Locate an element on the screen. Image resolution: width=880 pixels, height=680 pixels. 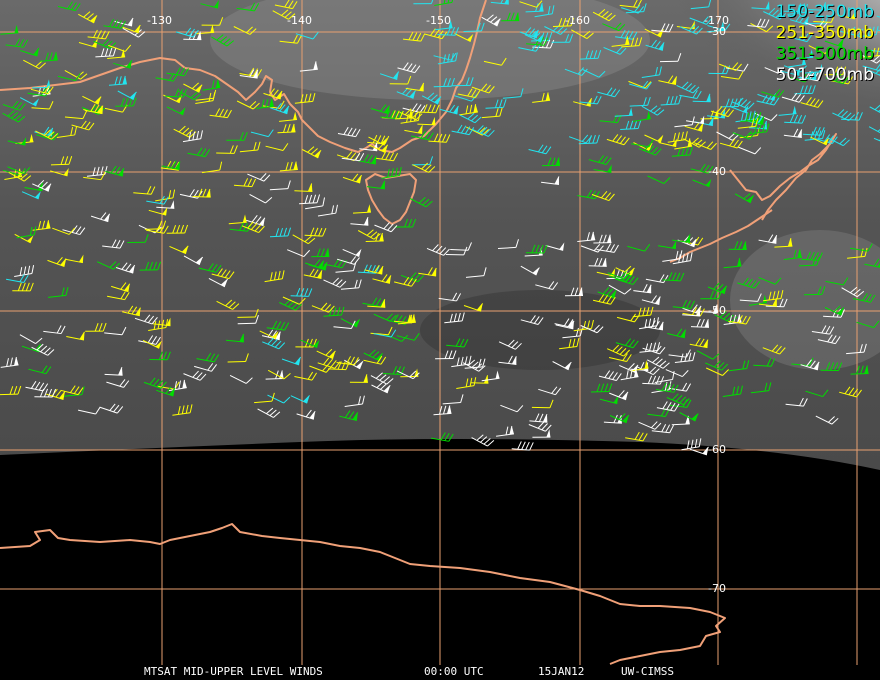
legend-501-700: 501-700mb is located at coordinates (824, 75).